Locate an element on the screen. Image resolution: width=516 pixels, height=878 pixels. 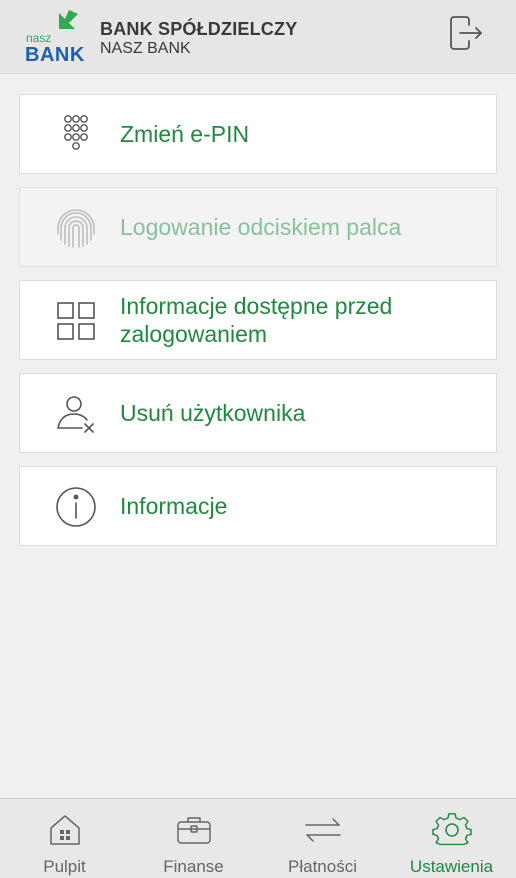
svg-text: nasz is located at coordinates (38, 38).